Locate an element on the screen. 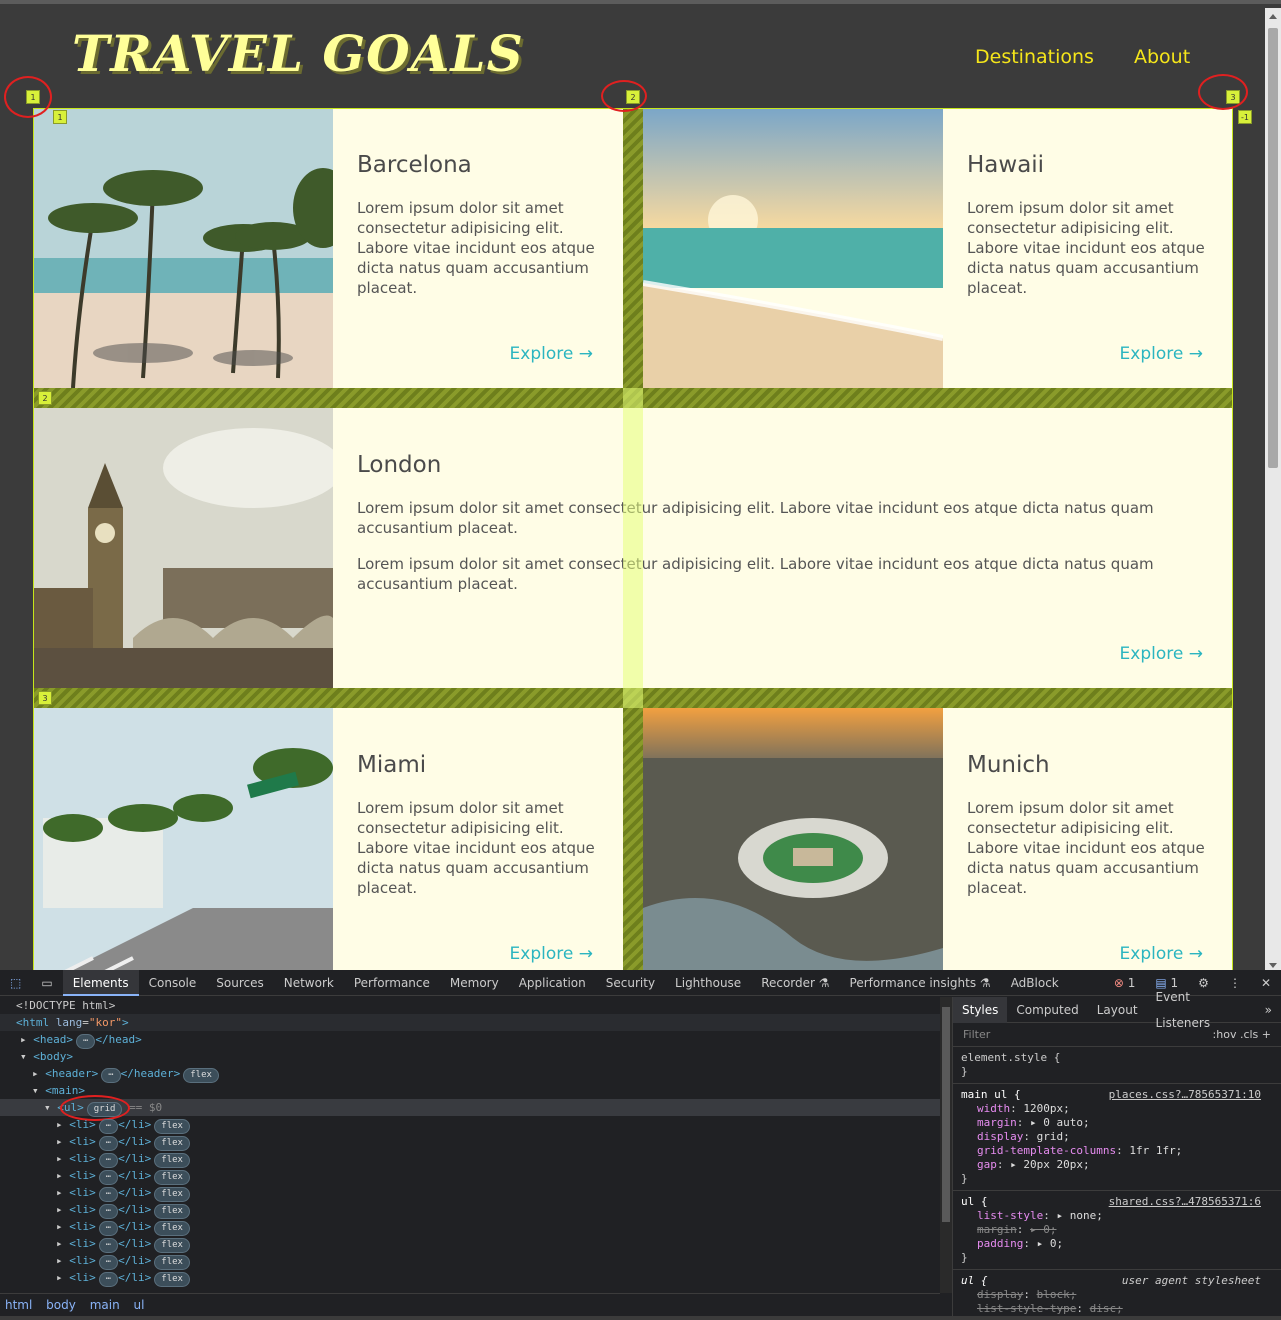 The height and width of the screenshot is (1320, 1281). site-logo: TRAVEL GOALS is located at coordinates (298, 53).